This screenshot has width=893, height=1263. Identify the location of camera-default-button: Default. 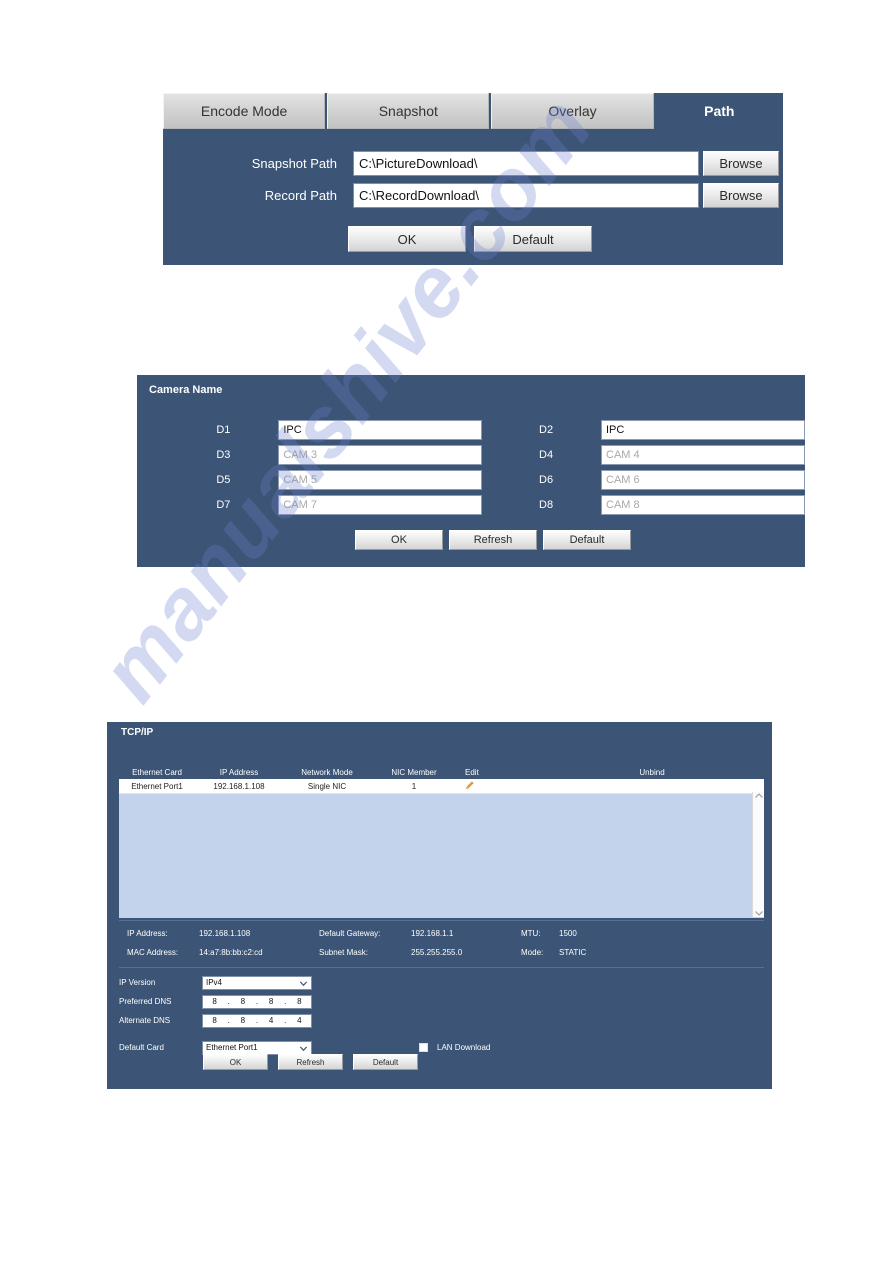
(587, 540).